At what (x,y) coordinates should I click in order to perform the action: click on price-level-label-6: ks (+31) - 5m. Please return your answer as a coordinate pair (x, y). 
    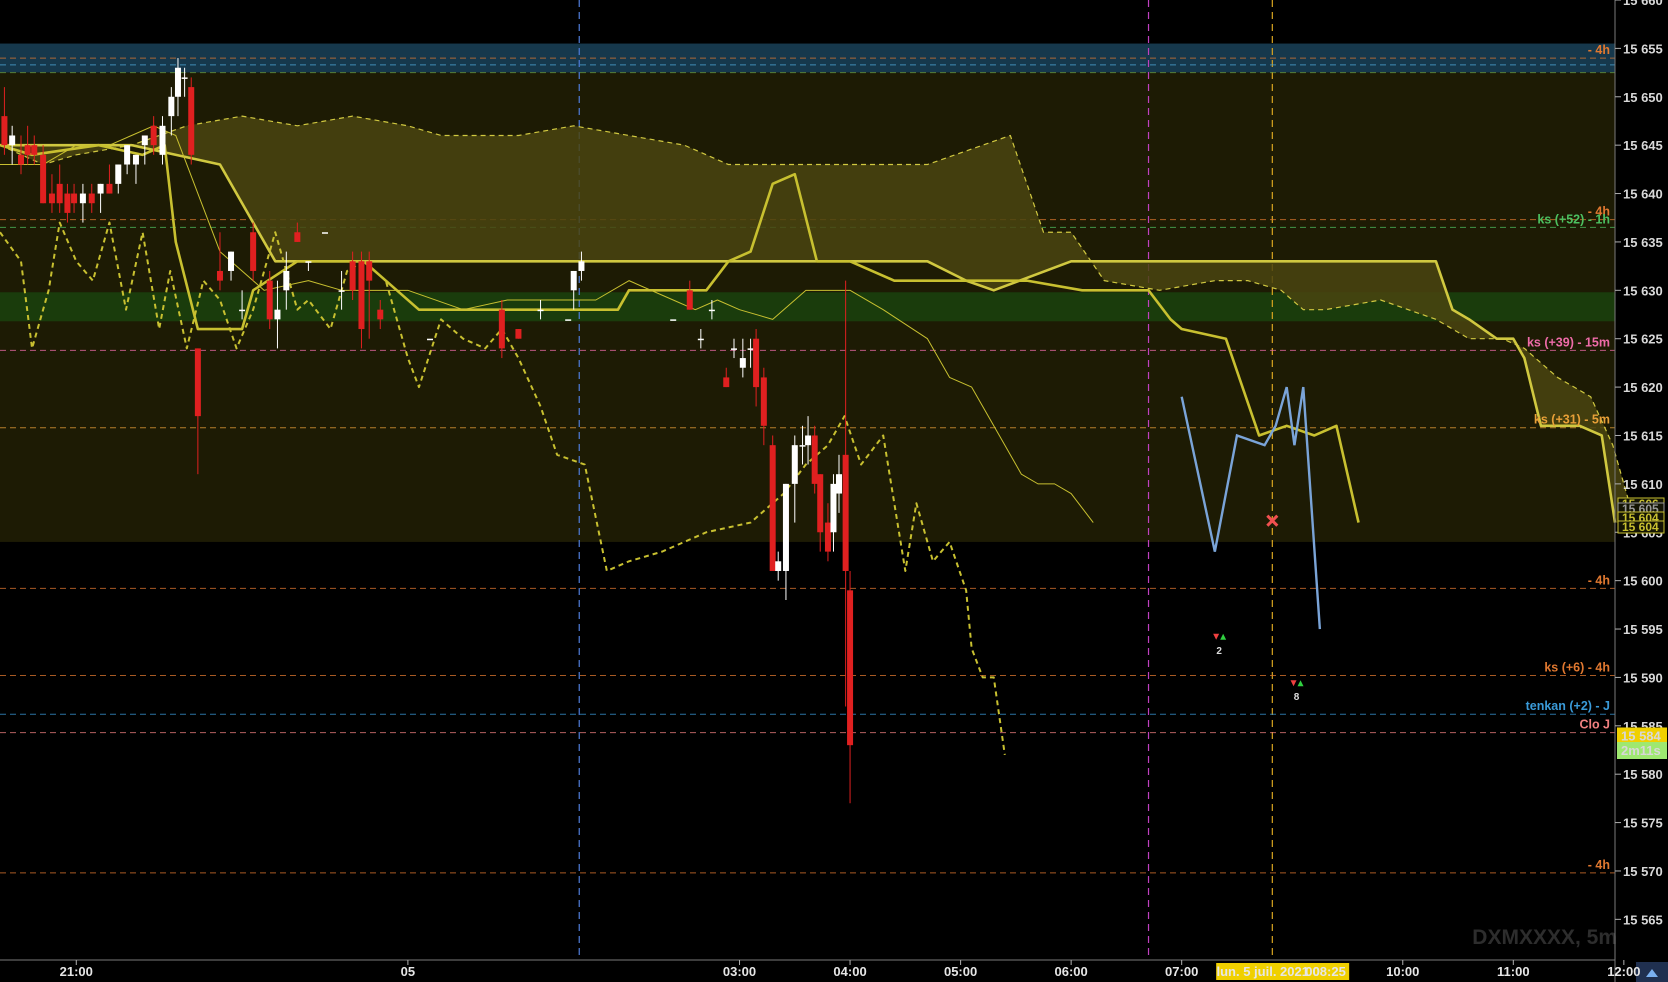
    Looking at the image, I should click on (1572, 420).